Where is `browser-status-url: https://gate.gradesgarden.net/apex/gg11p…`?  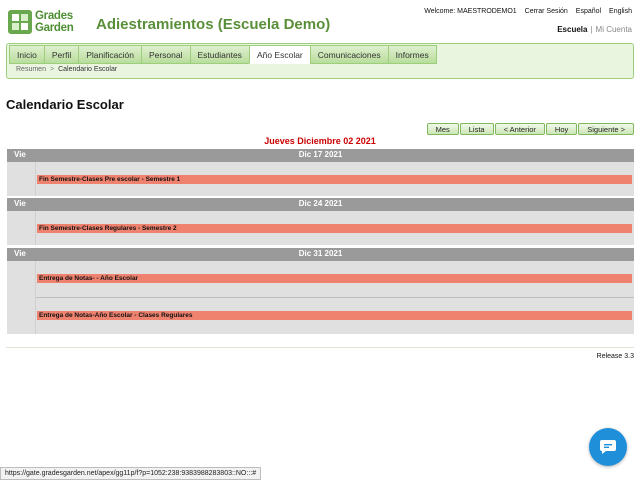 browser-status-url: https://gate.gradesgarden.net/apex/gg11p… is located at coordinates (131, 473).